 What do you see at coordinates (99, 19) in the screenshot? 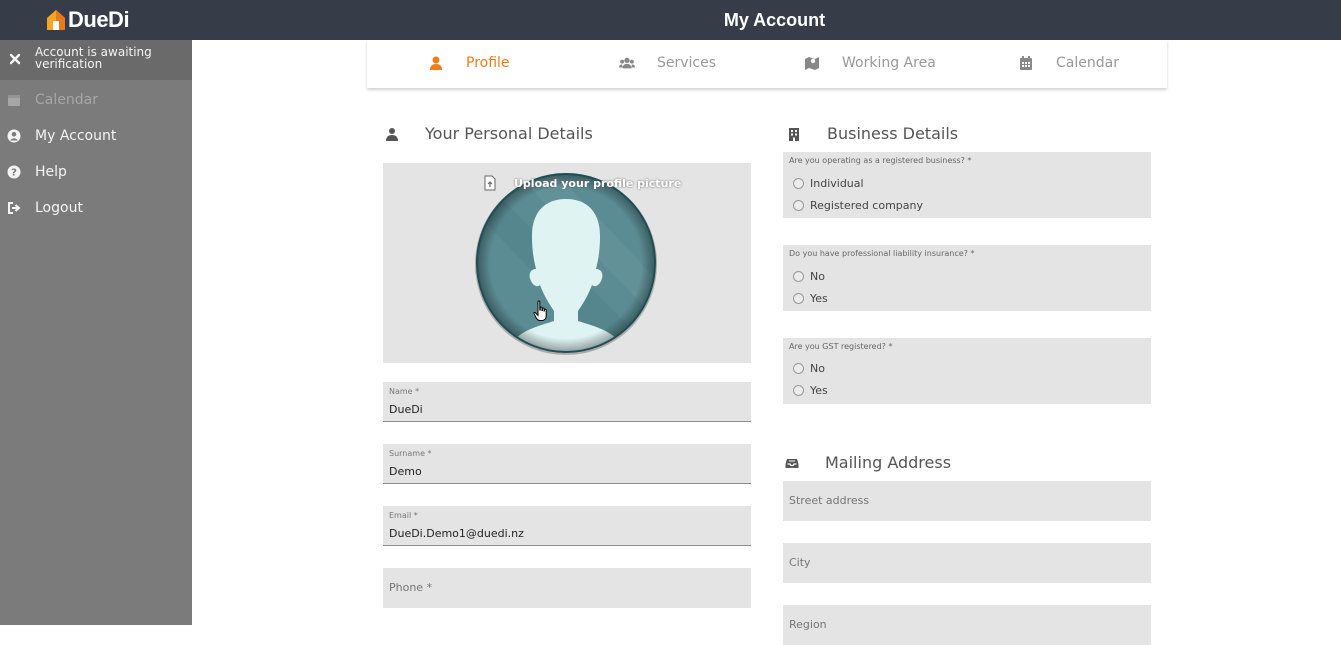
I see `logo-text: DueDi` at bounding box center [99, 19].